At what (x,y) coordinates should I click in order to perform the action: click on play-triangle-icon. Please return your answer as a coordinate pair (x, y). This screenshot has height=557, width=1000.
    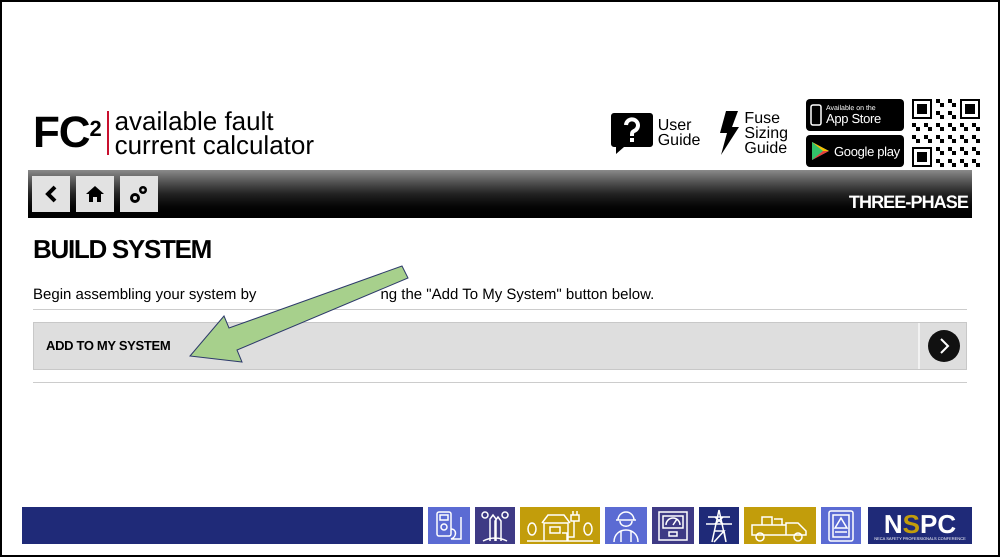
    Looking at the image, I should click on (820, 151).